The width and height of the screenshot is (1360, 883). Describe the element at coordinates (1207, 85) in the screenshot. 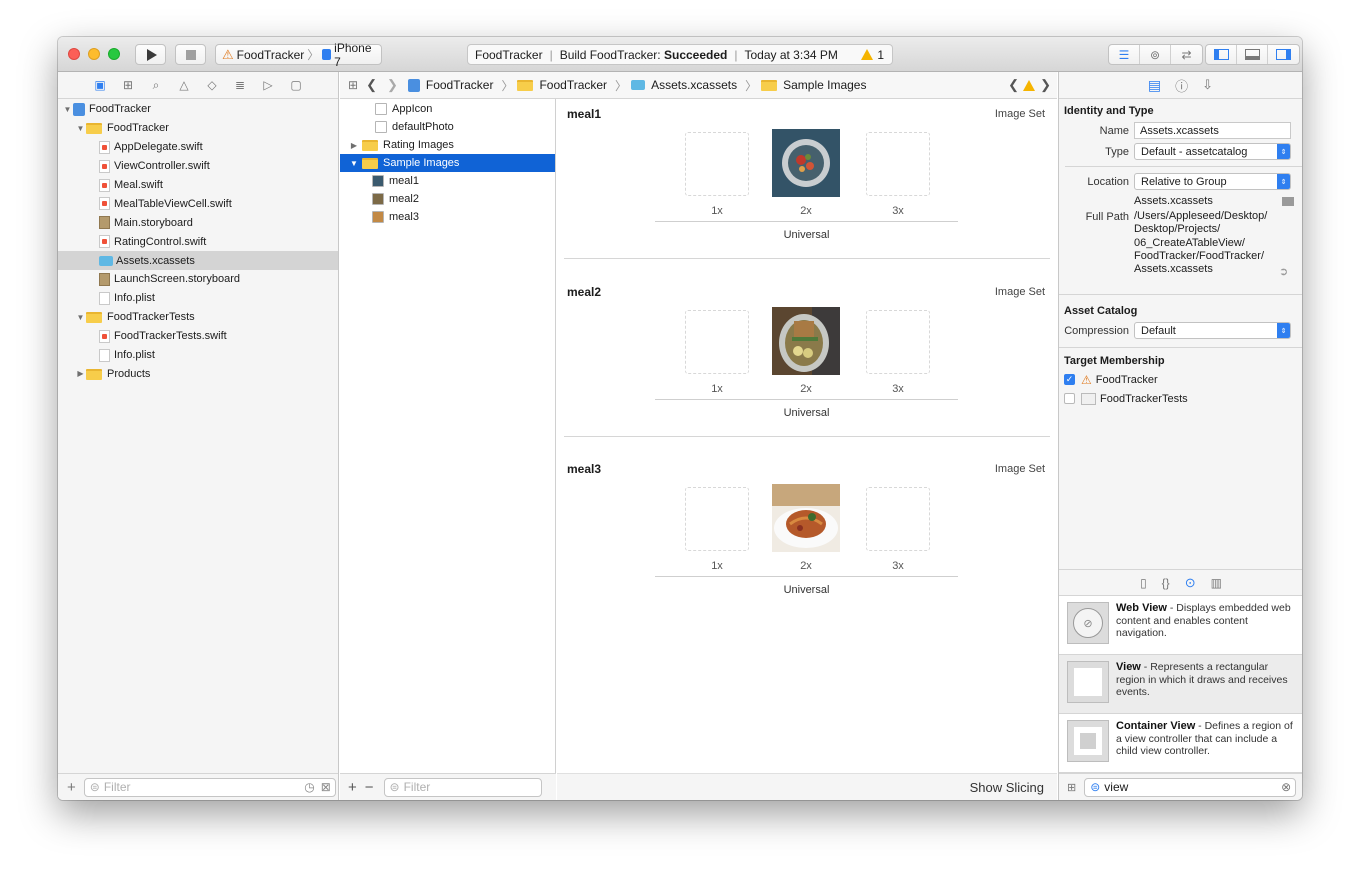

I see `identity-icon: ⇩` at that location.